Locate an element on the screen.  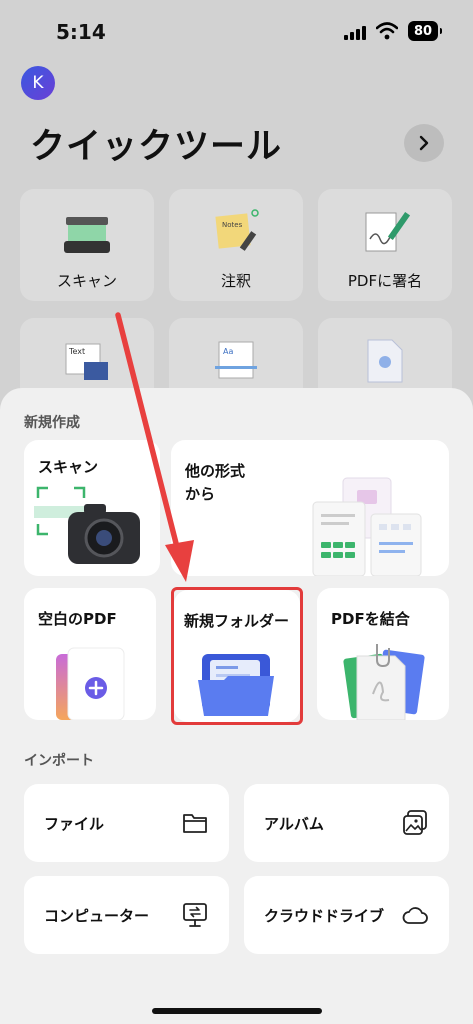
quick-tool-scan: スキャン is located at coordinates (87, 245).